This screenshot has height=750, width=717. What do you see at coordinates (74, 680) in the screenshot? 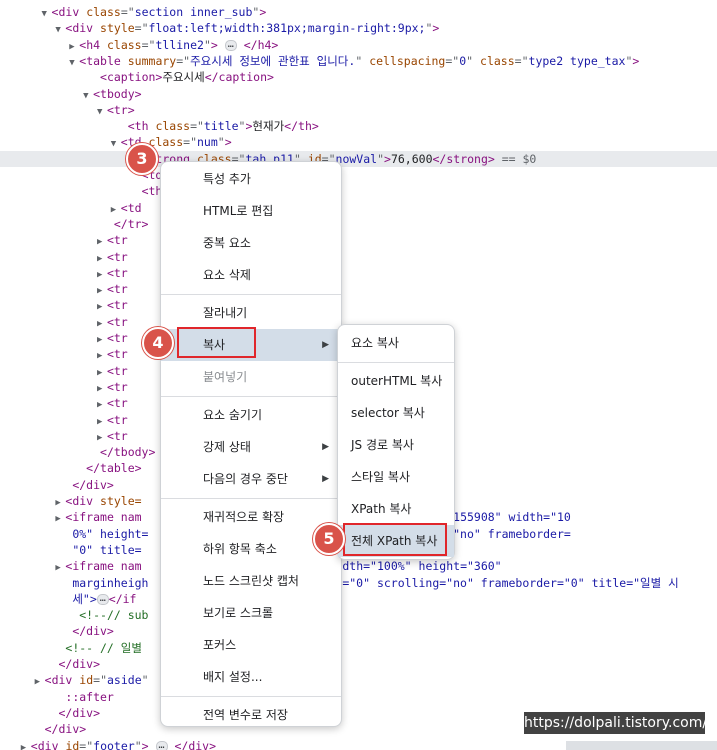
I see `dom-node-line: ▶ <div id="aside"` at bounding box center [74, 680].